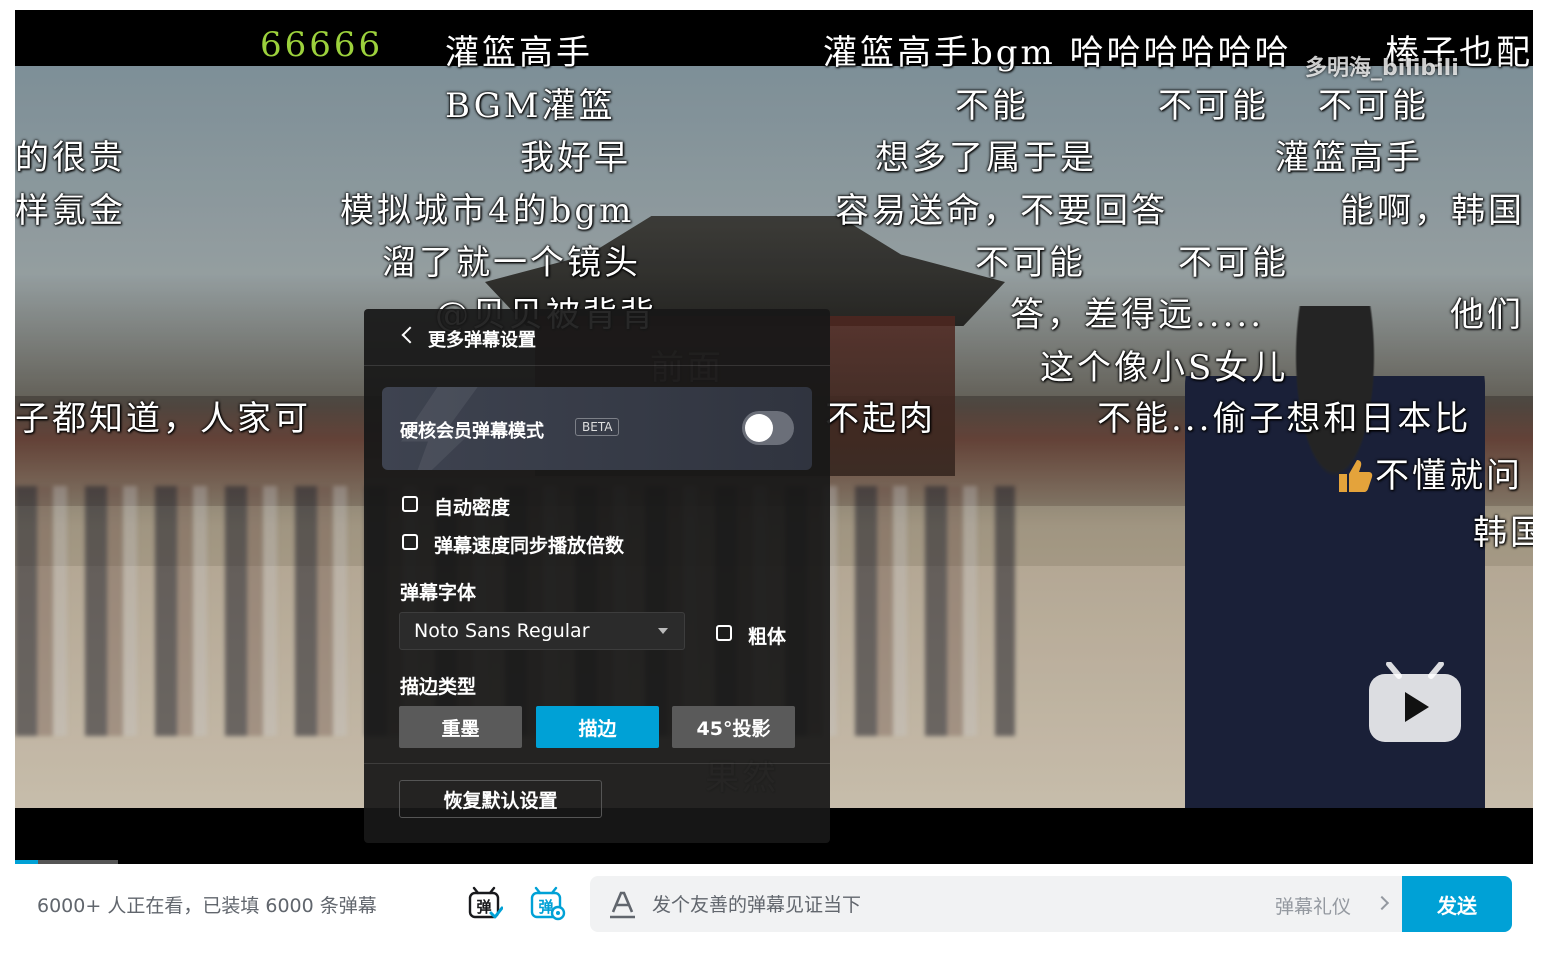 This screenshot has width=1543, height=956. Describe the element at coordinates (70, 211) in the screenshot. I see `danmaku-comment: 样氪金` at that location.